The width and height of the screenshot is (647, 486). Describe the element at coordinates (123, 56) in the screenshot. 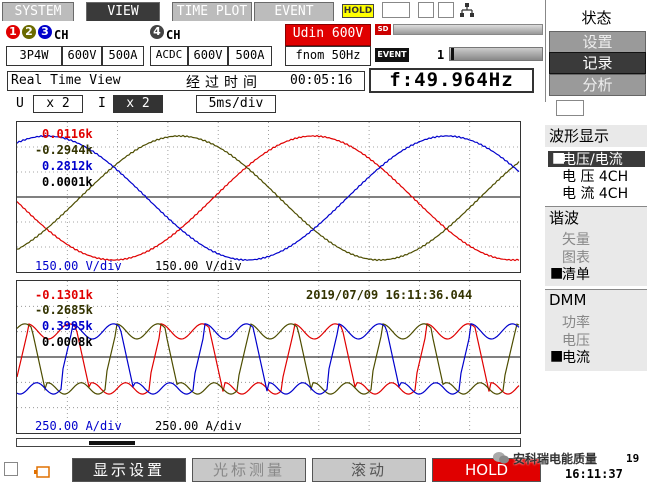

I see `ch123-current-range: 500A` at that location.